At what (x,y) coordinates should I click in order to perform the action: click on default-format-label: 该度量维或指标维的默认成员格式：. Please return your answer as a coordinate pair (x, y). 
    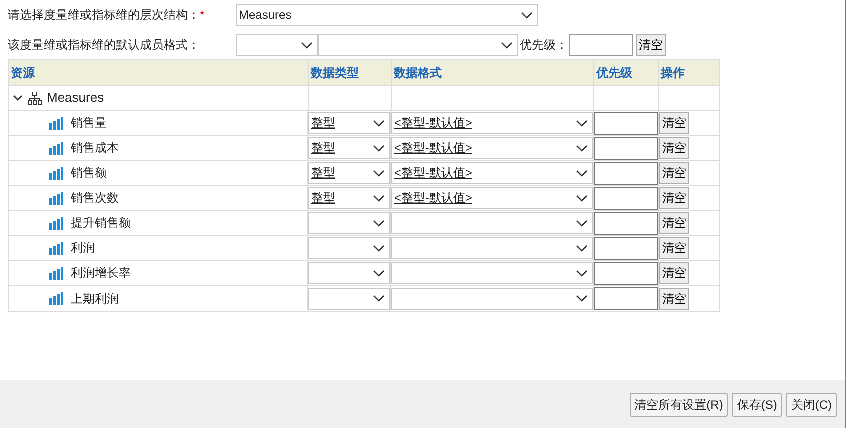
    Looking at the image, I should click on (104, 45).